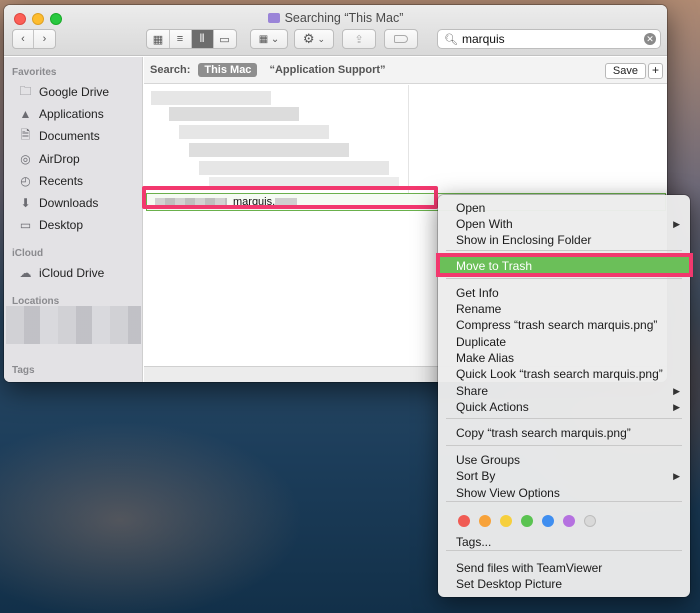  Describe the element at coordinates (564, 224) in the screenshot. I see `menu-item-open-with: Open With ▶` at that location.